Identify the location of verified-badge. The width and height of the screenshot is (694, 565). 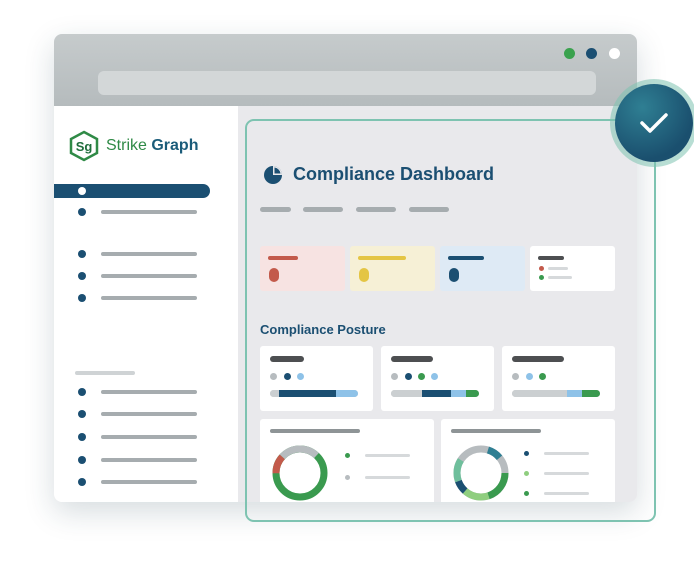
(654, 123).